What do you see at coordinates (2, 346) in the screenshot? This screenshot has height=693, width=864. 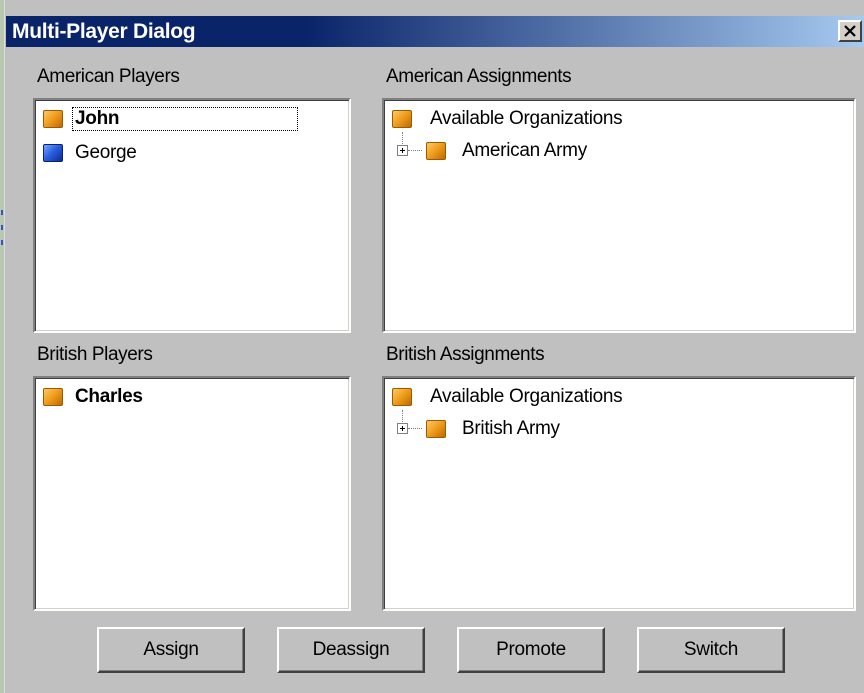 I see `background-window-edge` at bounding box center [2, 346].